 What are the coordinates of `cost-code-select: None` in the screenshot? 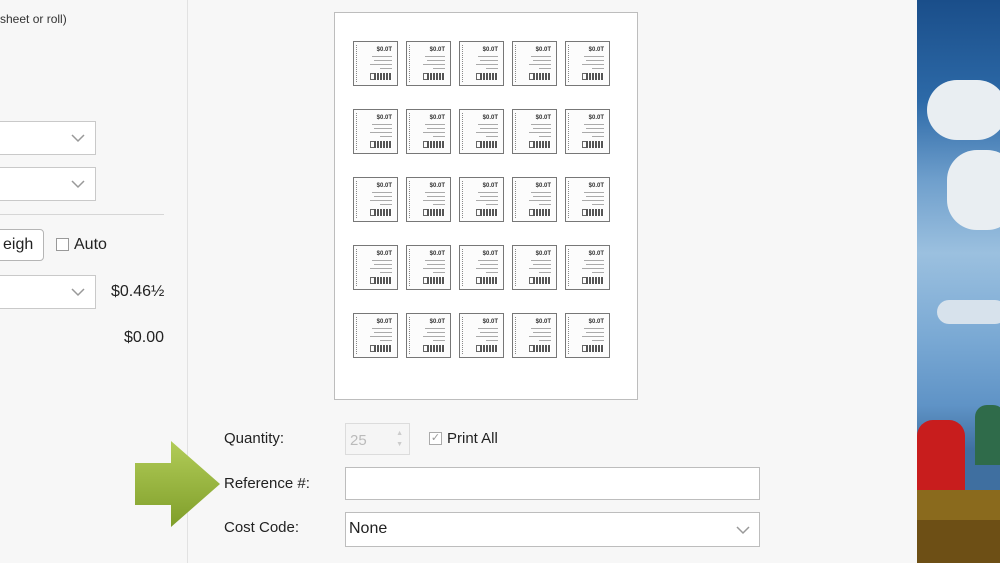 It's located at (552, 529).